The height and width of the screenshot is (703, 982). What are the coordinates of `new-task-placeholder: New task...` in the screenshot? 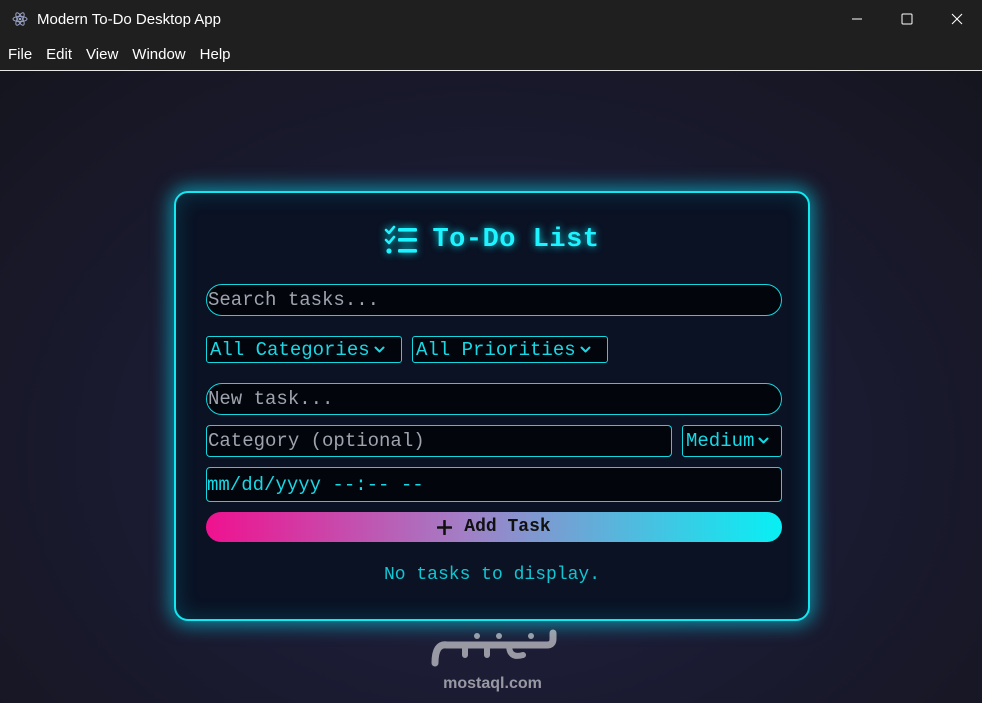 It's located at (271, 399).